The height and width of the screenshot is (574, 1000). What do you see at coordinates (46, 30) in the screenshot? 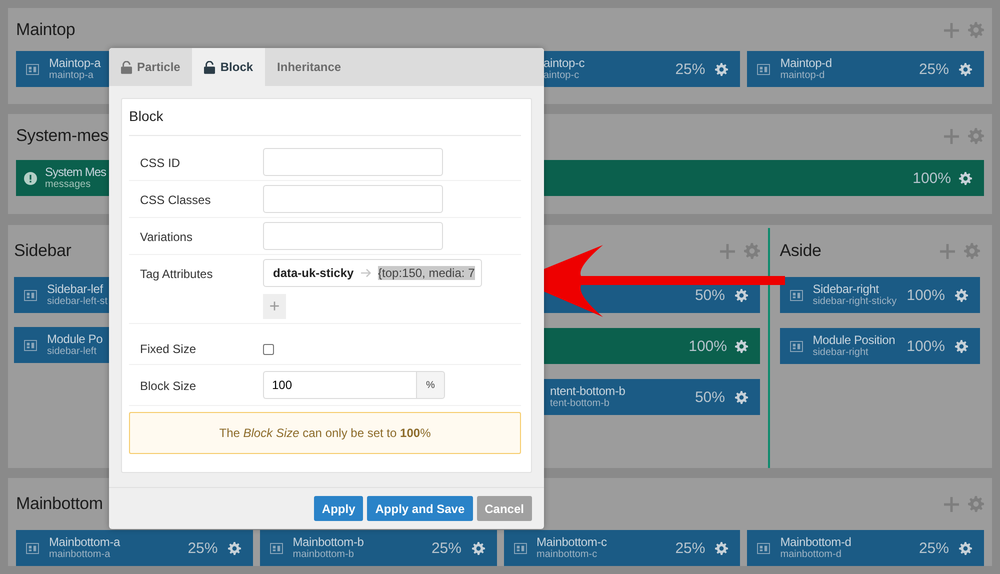
I see `section-title: Maintop` at bounding box center [46, 30].